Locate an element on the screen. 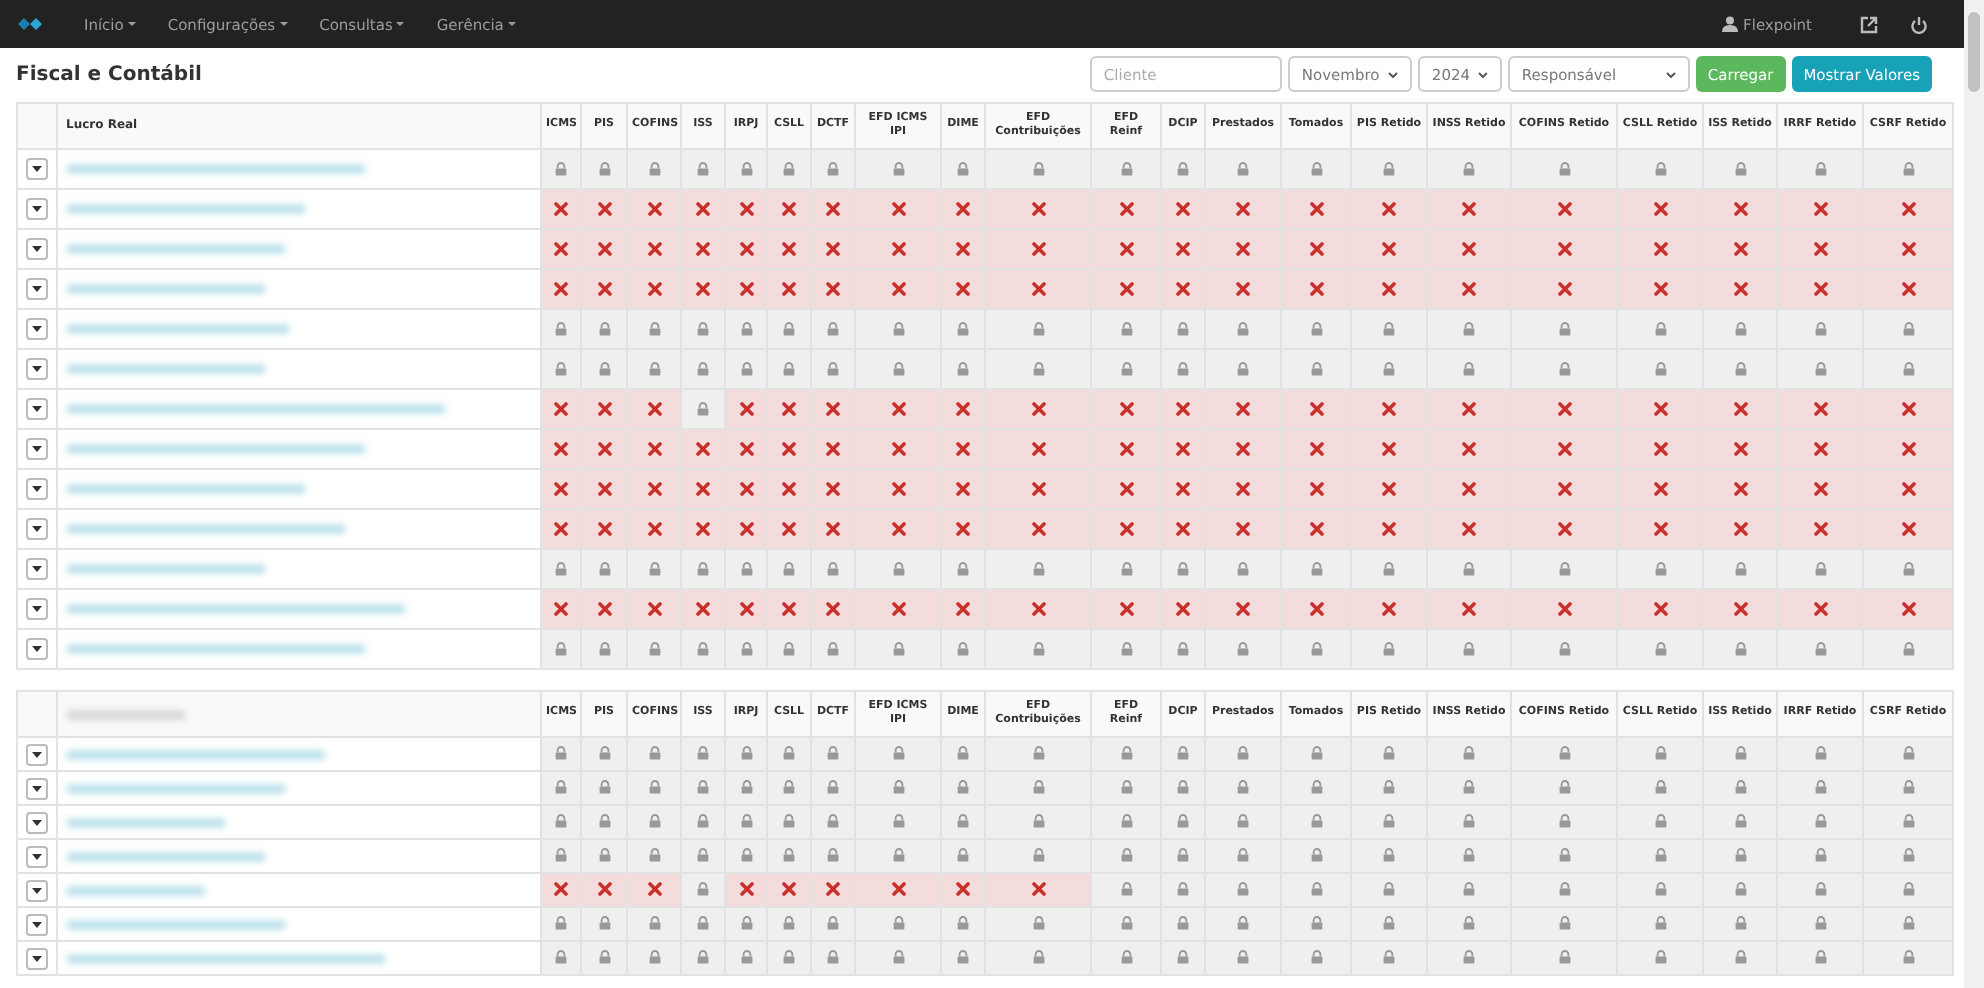  page-title: Fiscal e Contábil is located at coordinates (109, 74).